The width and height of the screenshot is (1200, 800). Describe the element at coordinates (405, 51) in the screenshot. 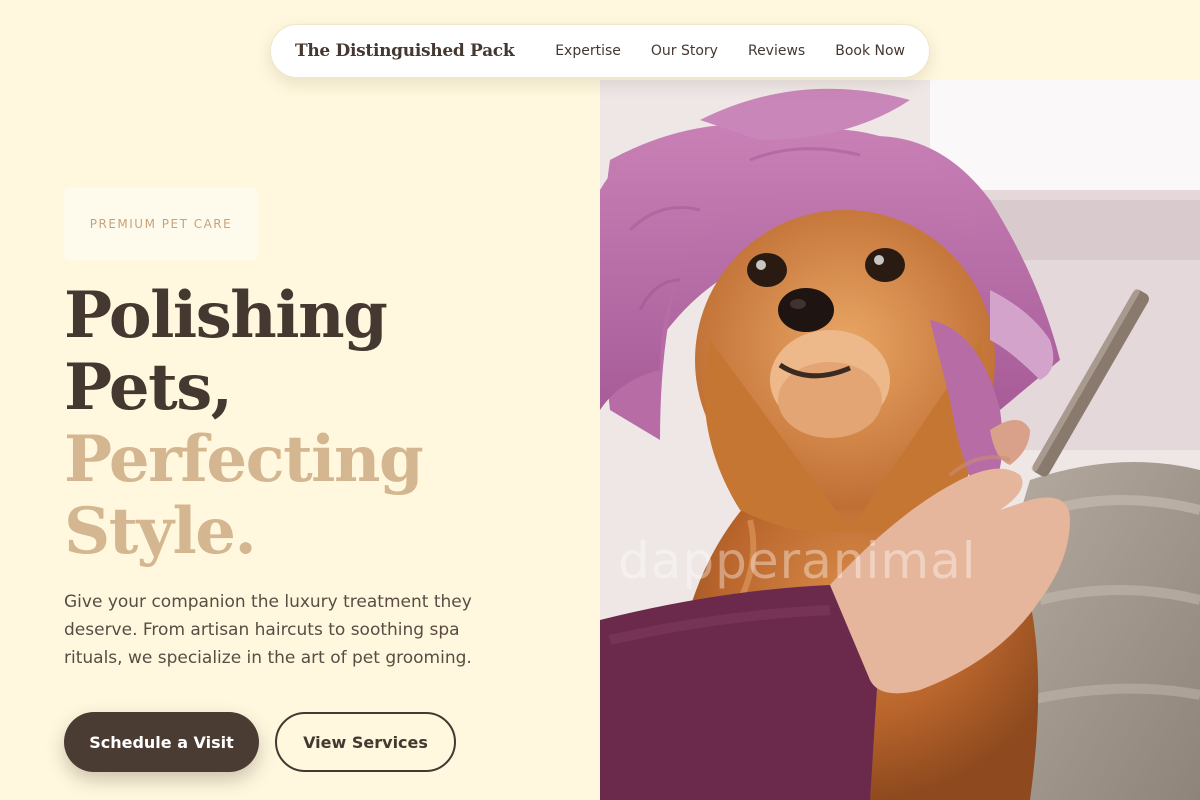

I see `brand-logo: The Distinguished Pack` at that location.